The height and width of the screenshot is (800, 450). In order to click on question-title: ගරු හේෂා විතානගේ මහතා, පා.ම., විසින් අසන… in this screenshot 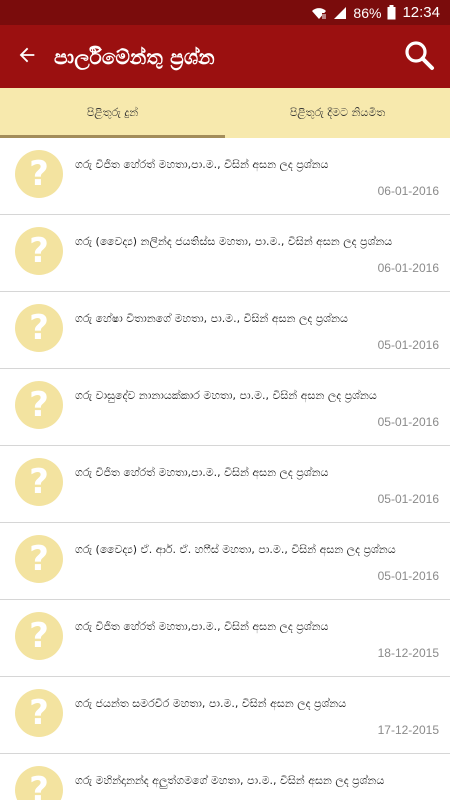, I will do `click(211, 318)`.